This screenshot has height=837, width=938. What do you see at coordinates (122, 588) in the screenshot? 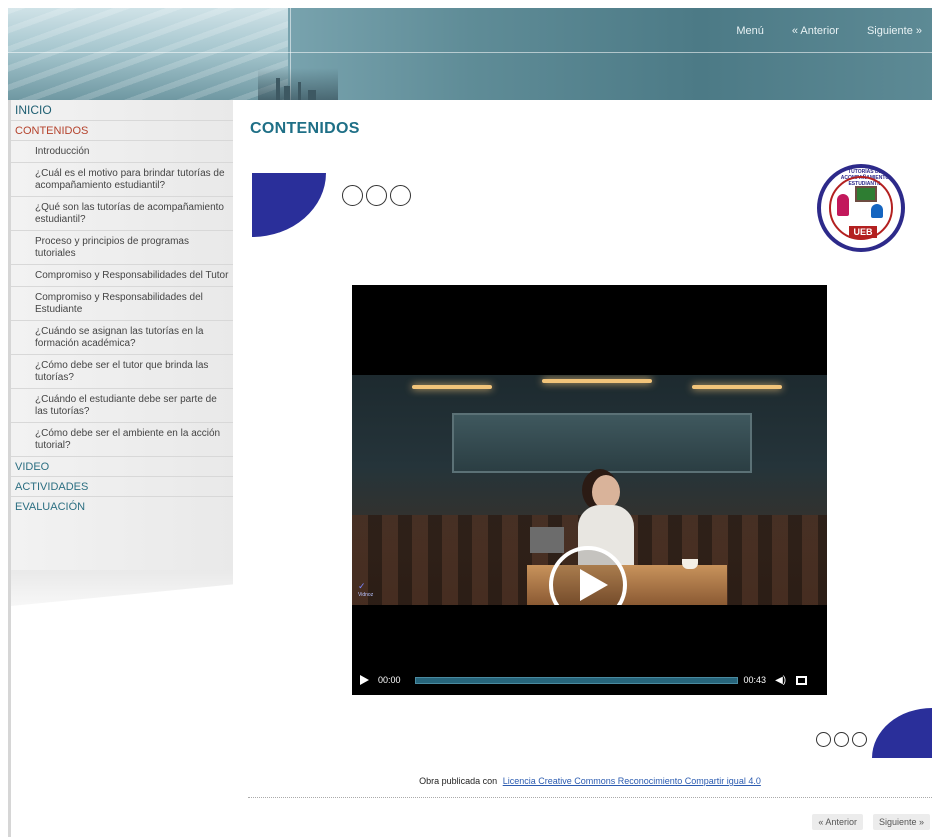
I see `sidebar-decoration` at bounding box center [122, 588].